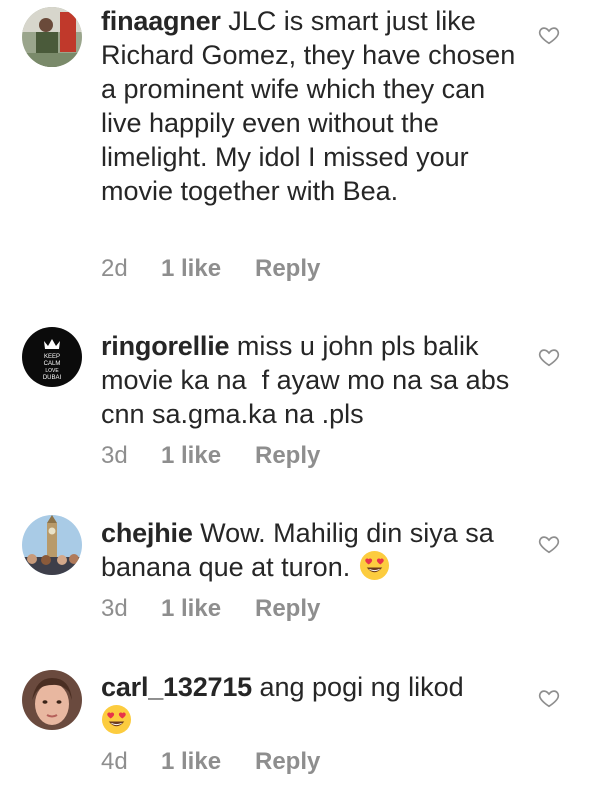 This screenshot has width=600, height=800. I want to click on avatar-text: KEEP, so click(52, 357).